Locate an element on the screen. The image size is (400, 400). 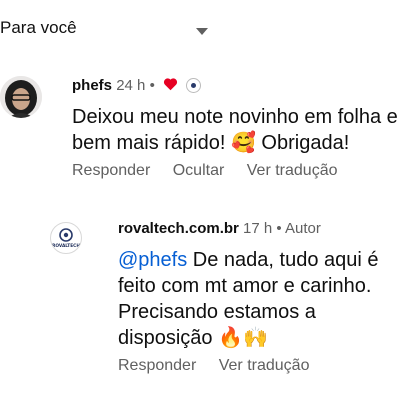
comment-actions: Responder Ver tradução is located at coordinates (258, 366).